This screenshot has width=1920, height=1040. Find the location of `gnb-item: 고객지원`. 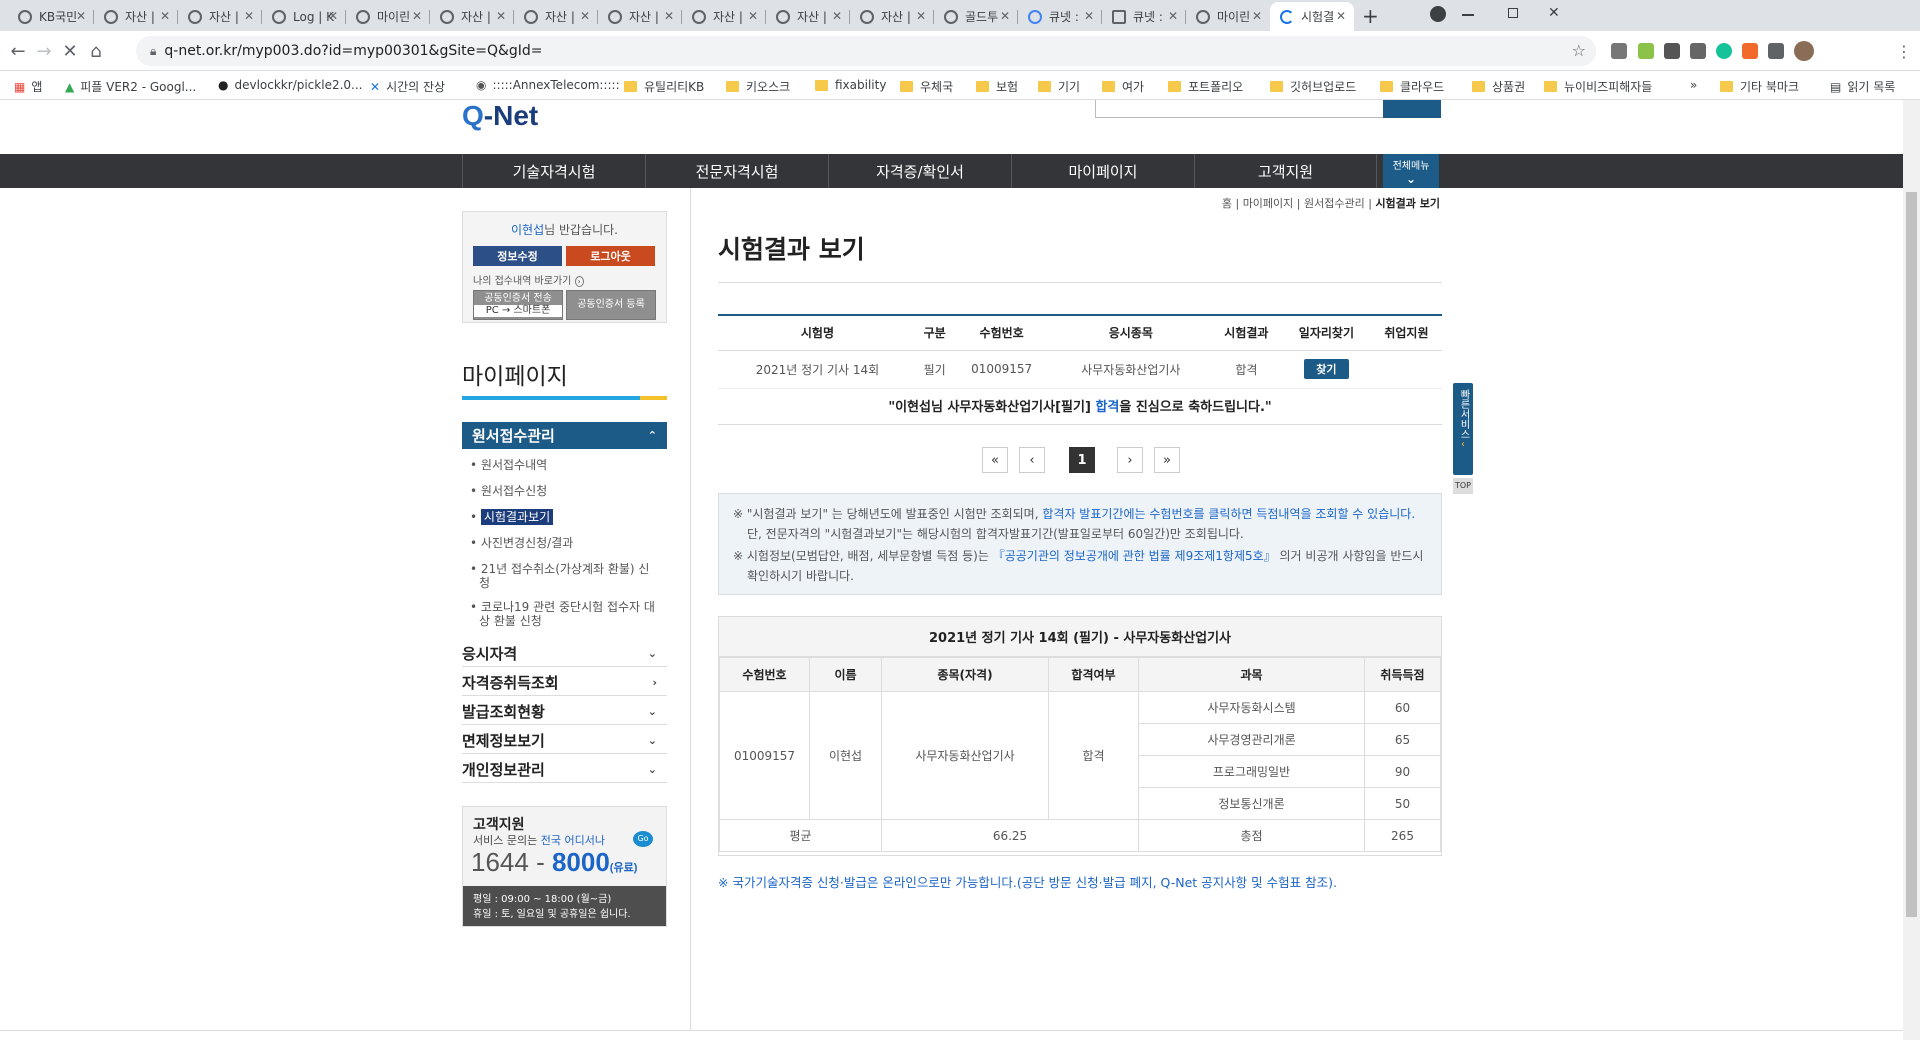

gnb-item: 고객지원 is located at coordinates (1285, 171).